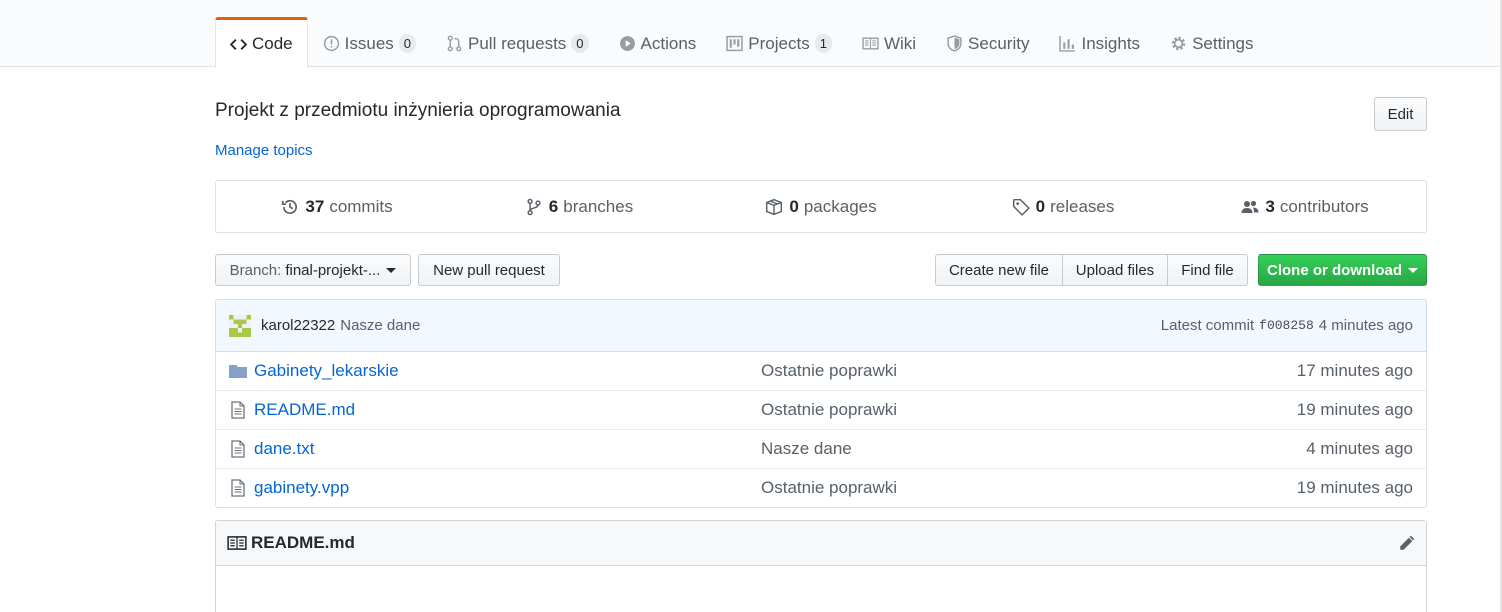  Describe the element at coordinates (954, 43) in the screenshot. I see `shield-icon` at that location.